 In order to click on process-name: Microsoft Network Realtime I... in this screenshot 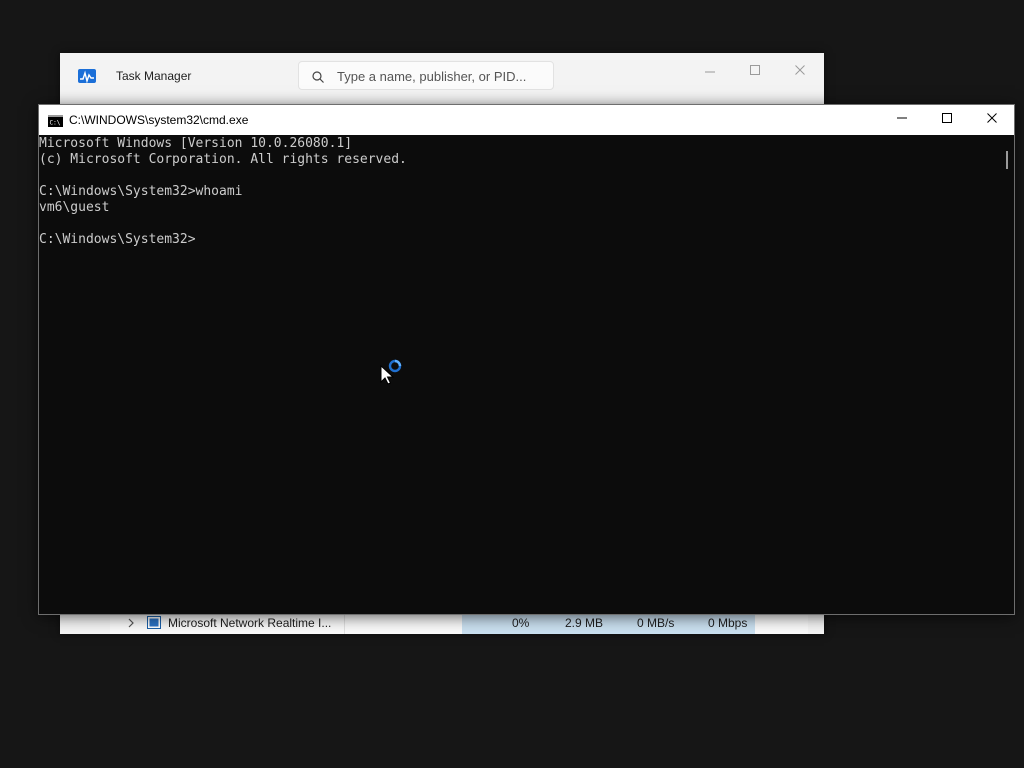, I will do `click(250, 623)`.